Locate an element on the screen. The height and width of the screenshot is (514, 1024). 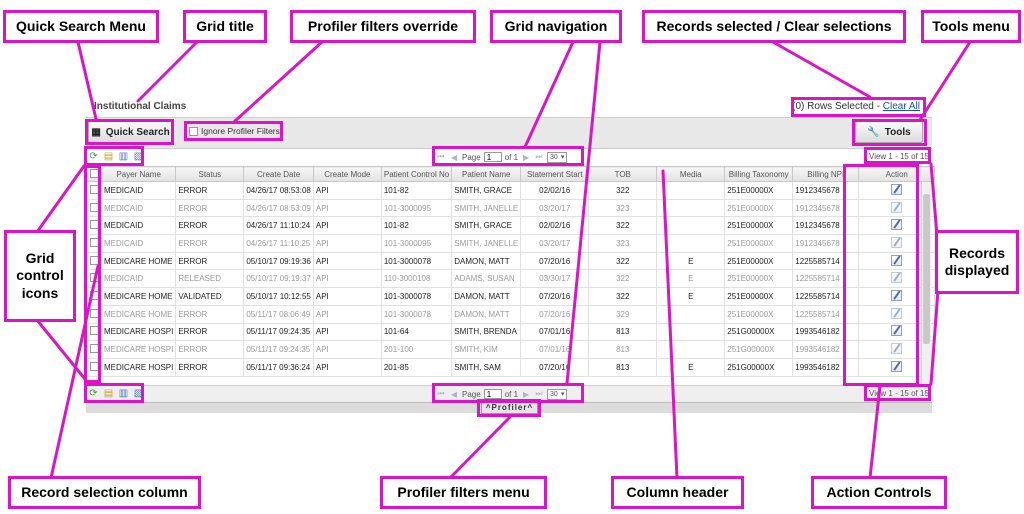
grid-scrollbar is located at coordinates (926, 283).